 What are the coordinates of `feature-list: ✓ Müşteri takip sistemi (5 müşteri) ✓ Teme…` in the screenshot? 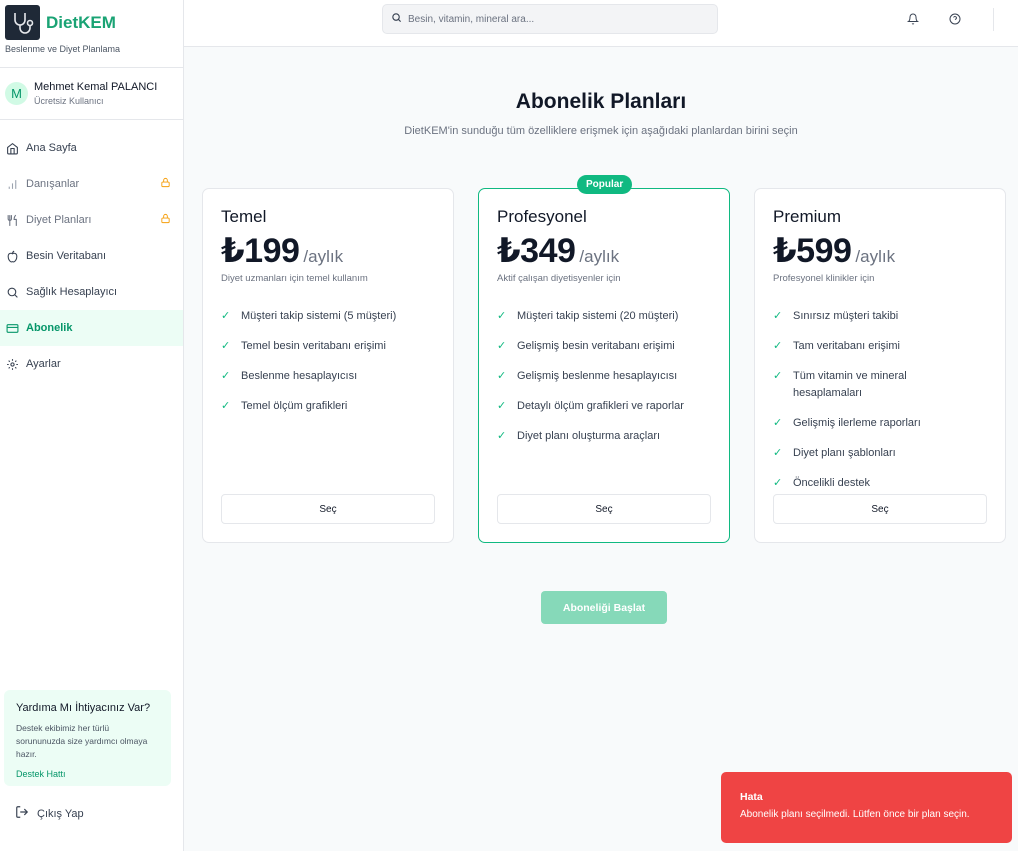 It's located at (328, 361).